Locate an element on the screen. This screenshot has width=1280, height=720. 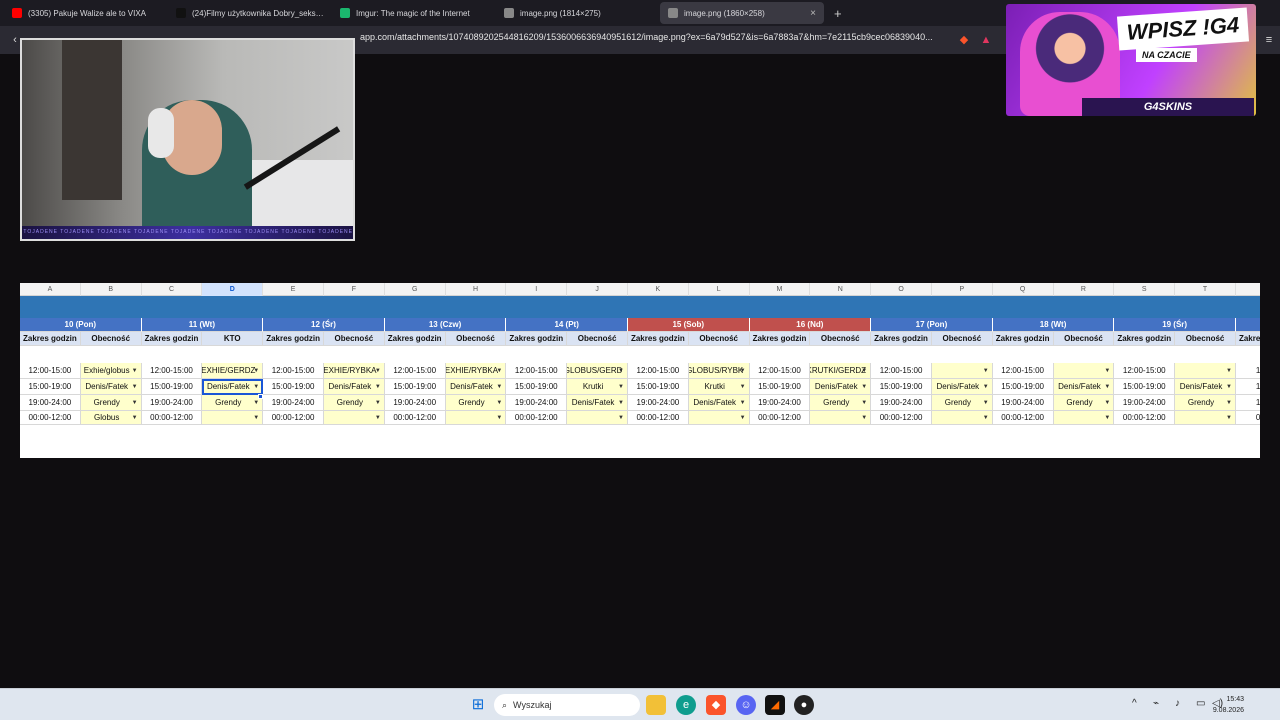
browser-tab: (3305) Pakuje Walize ale to VIXA is located at coordinates (86, 13).